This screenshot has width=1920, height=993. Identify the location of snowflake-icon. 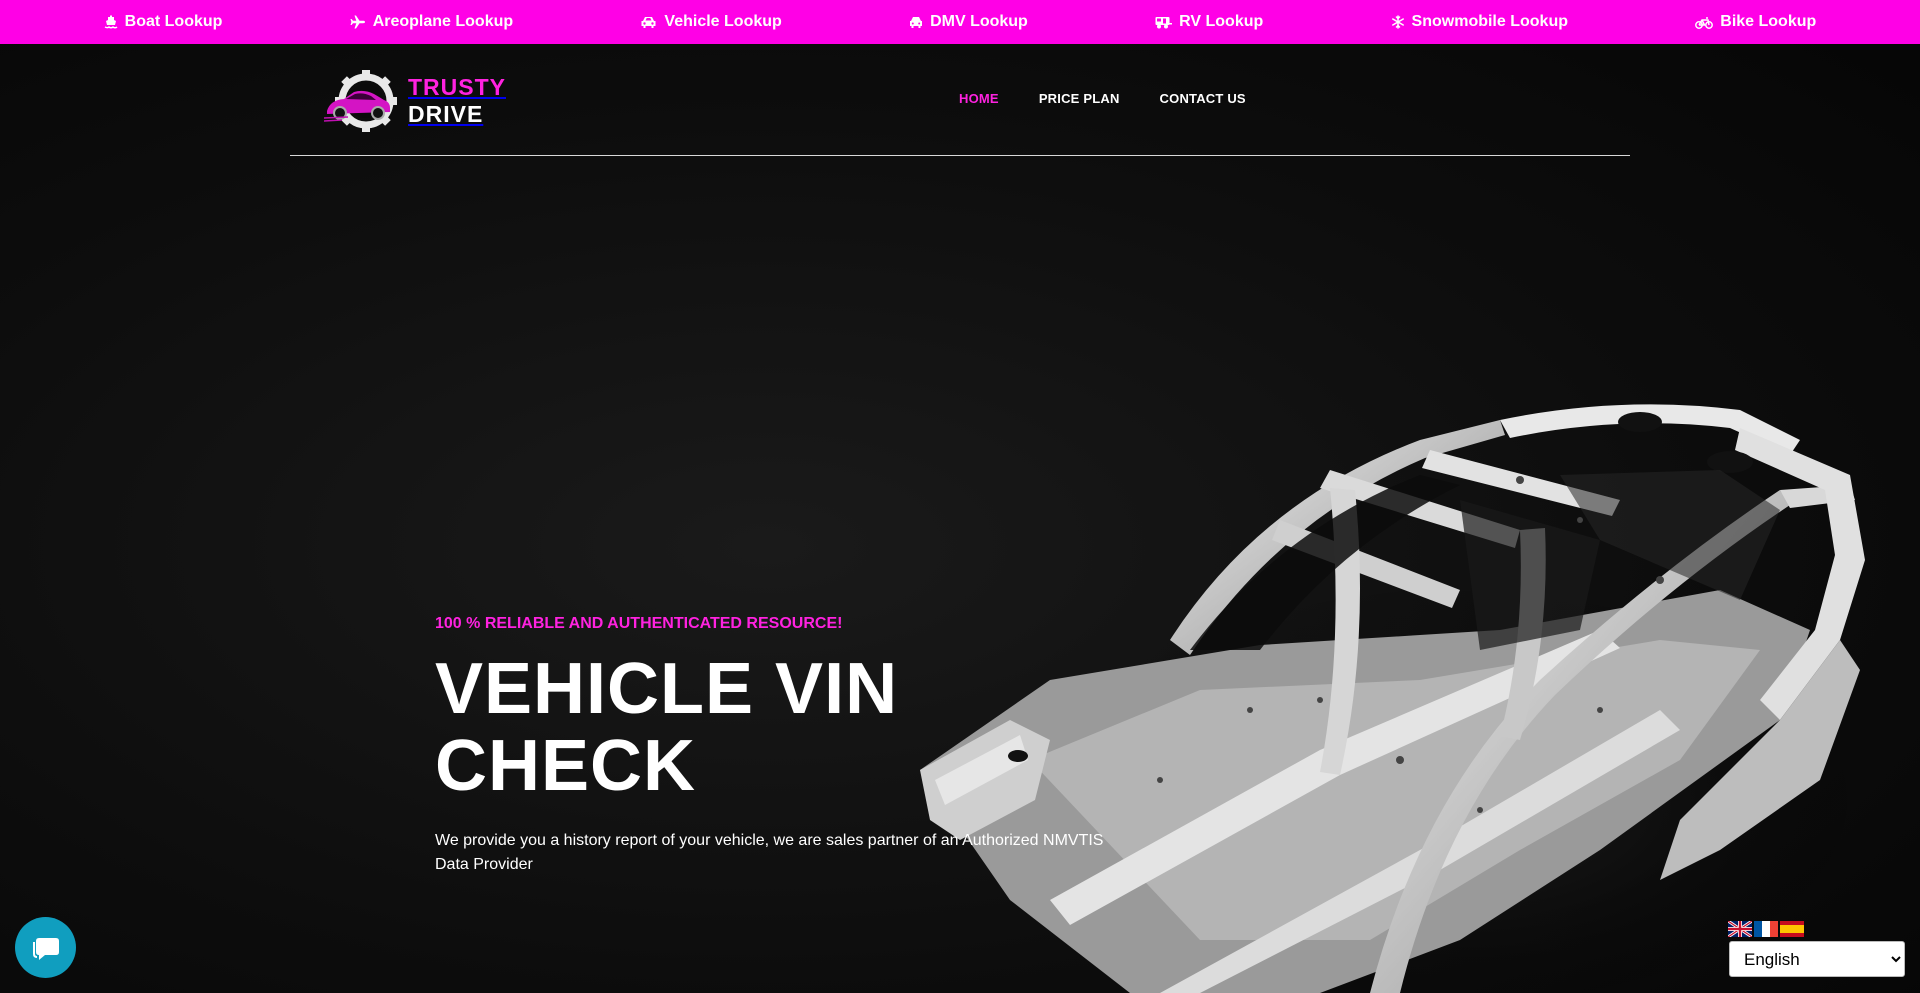
(1398, 22).